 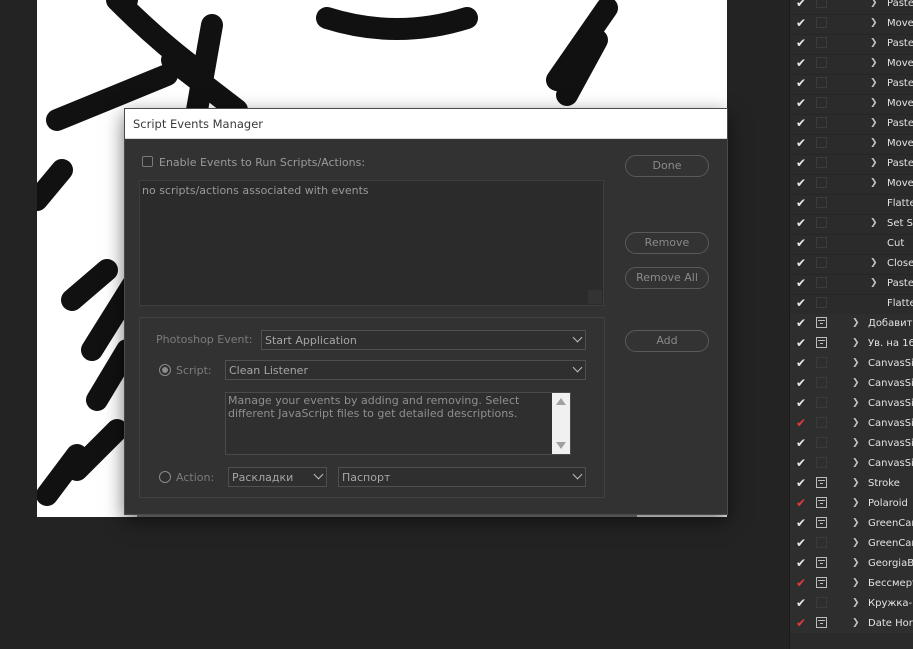 What do you see at coordinates (165, 370) in the screenshot?
I see `script-radio` at bounding box center [165, 370].